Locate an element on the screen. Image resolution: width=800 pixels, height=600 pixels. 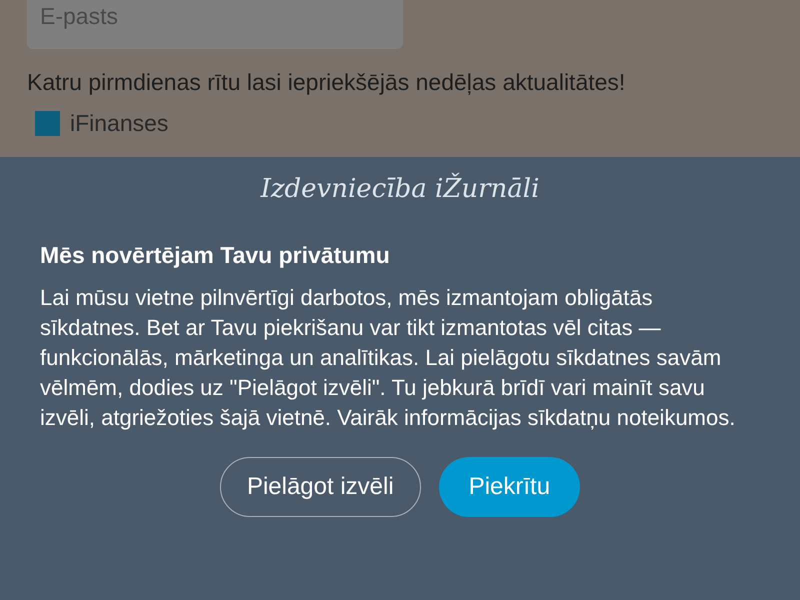
publisher-logo: Izdevniecība iŽurnāli is located at coordinates (400, 189).